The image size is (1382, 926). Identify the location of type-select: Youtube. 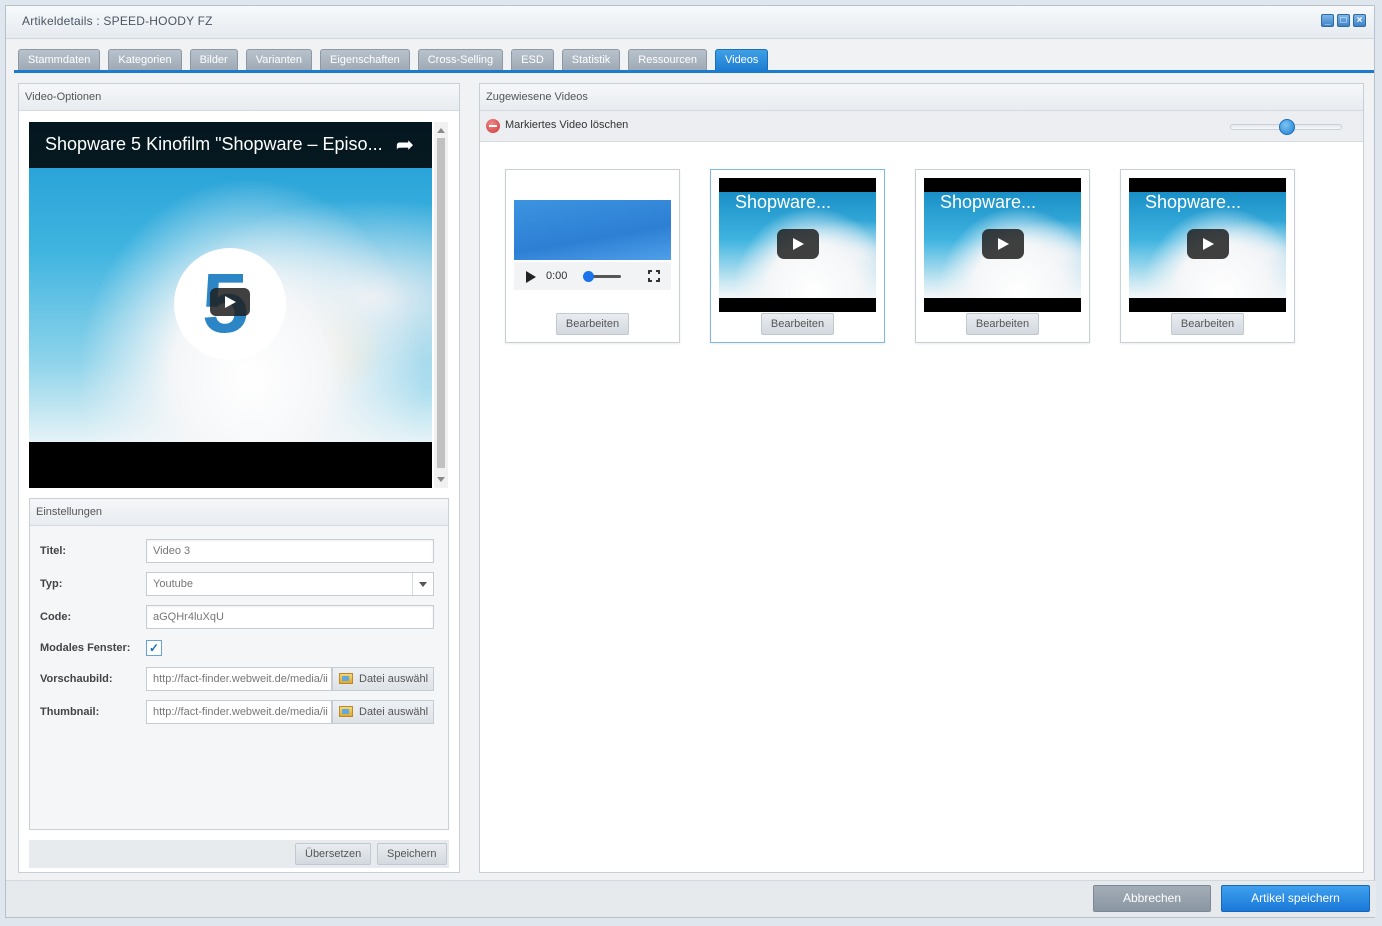
(290, 584).